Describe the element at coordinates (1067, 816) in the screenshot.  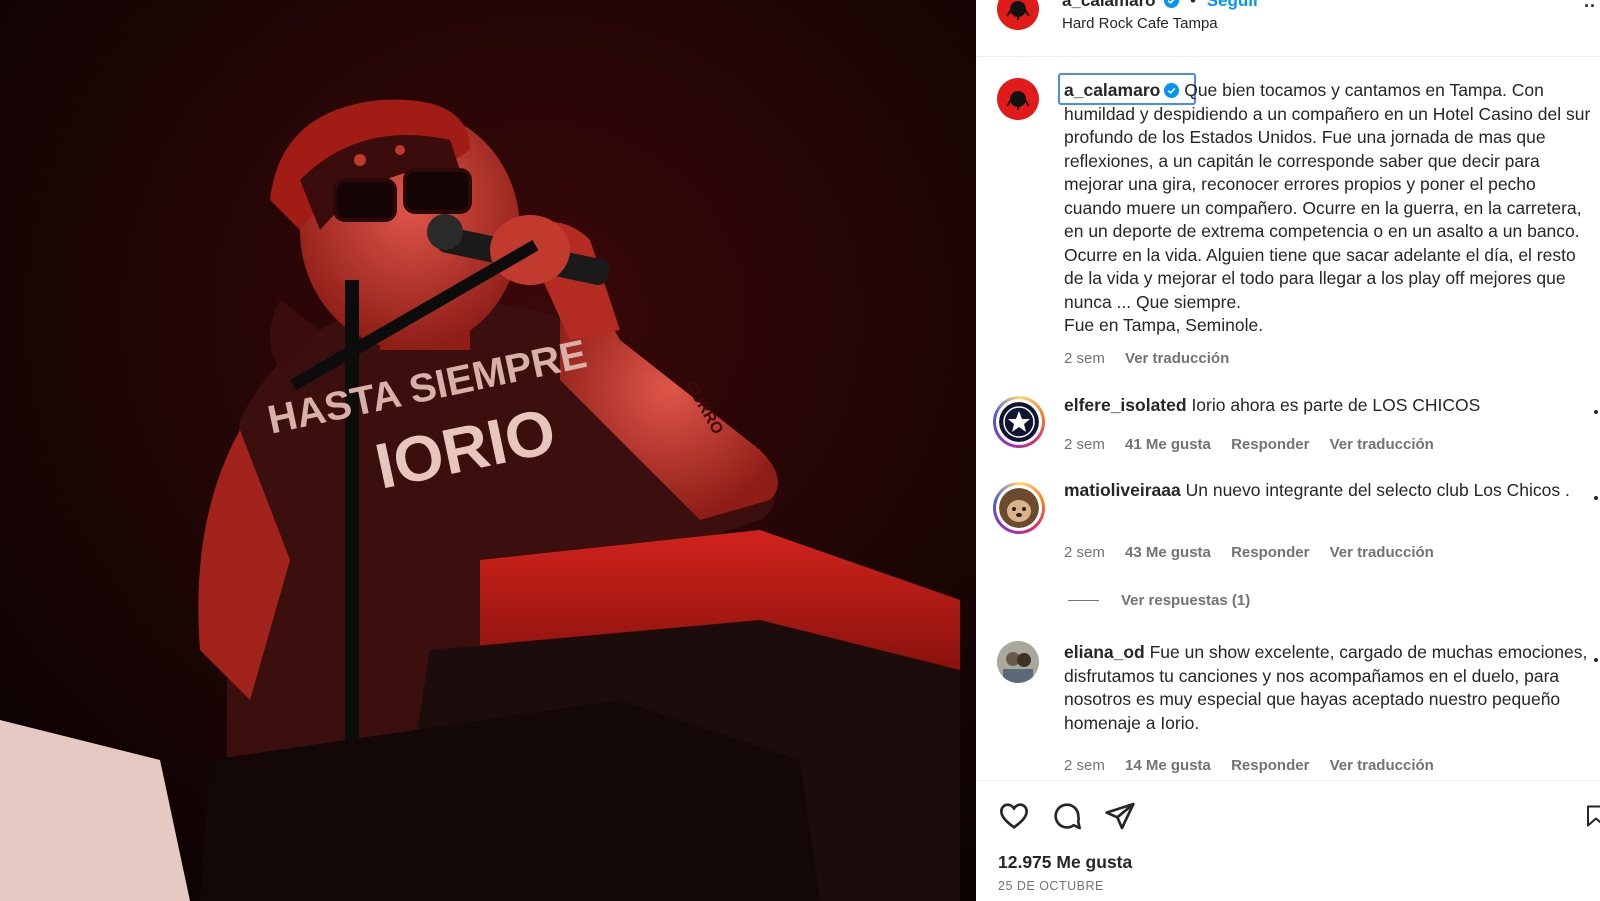
I see `comment-bubble-icon` at that location.